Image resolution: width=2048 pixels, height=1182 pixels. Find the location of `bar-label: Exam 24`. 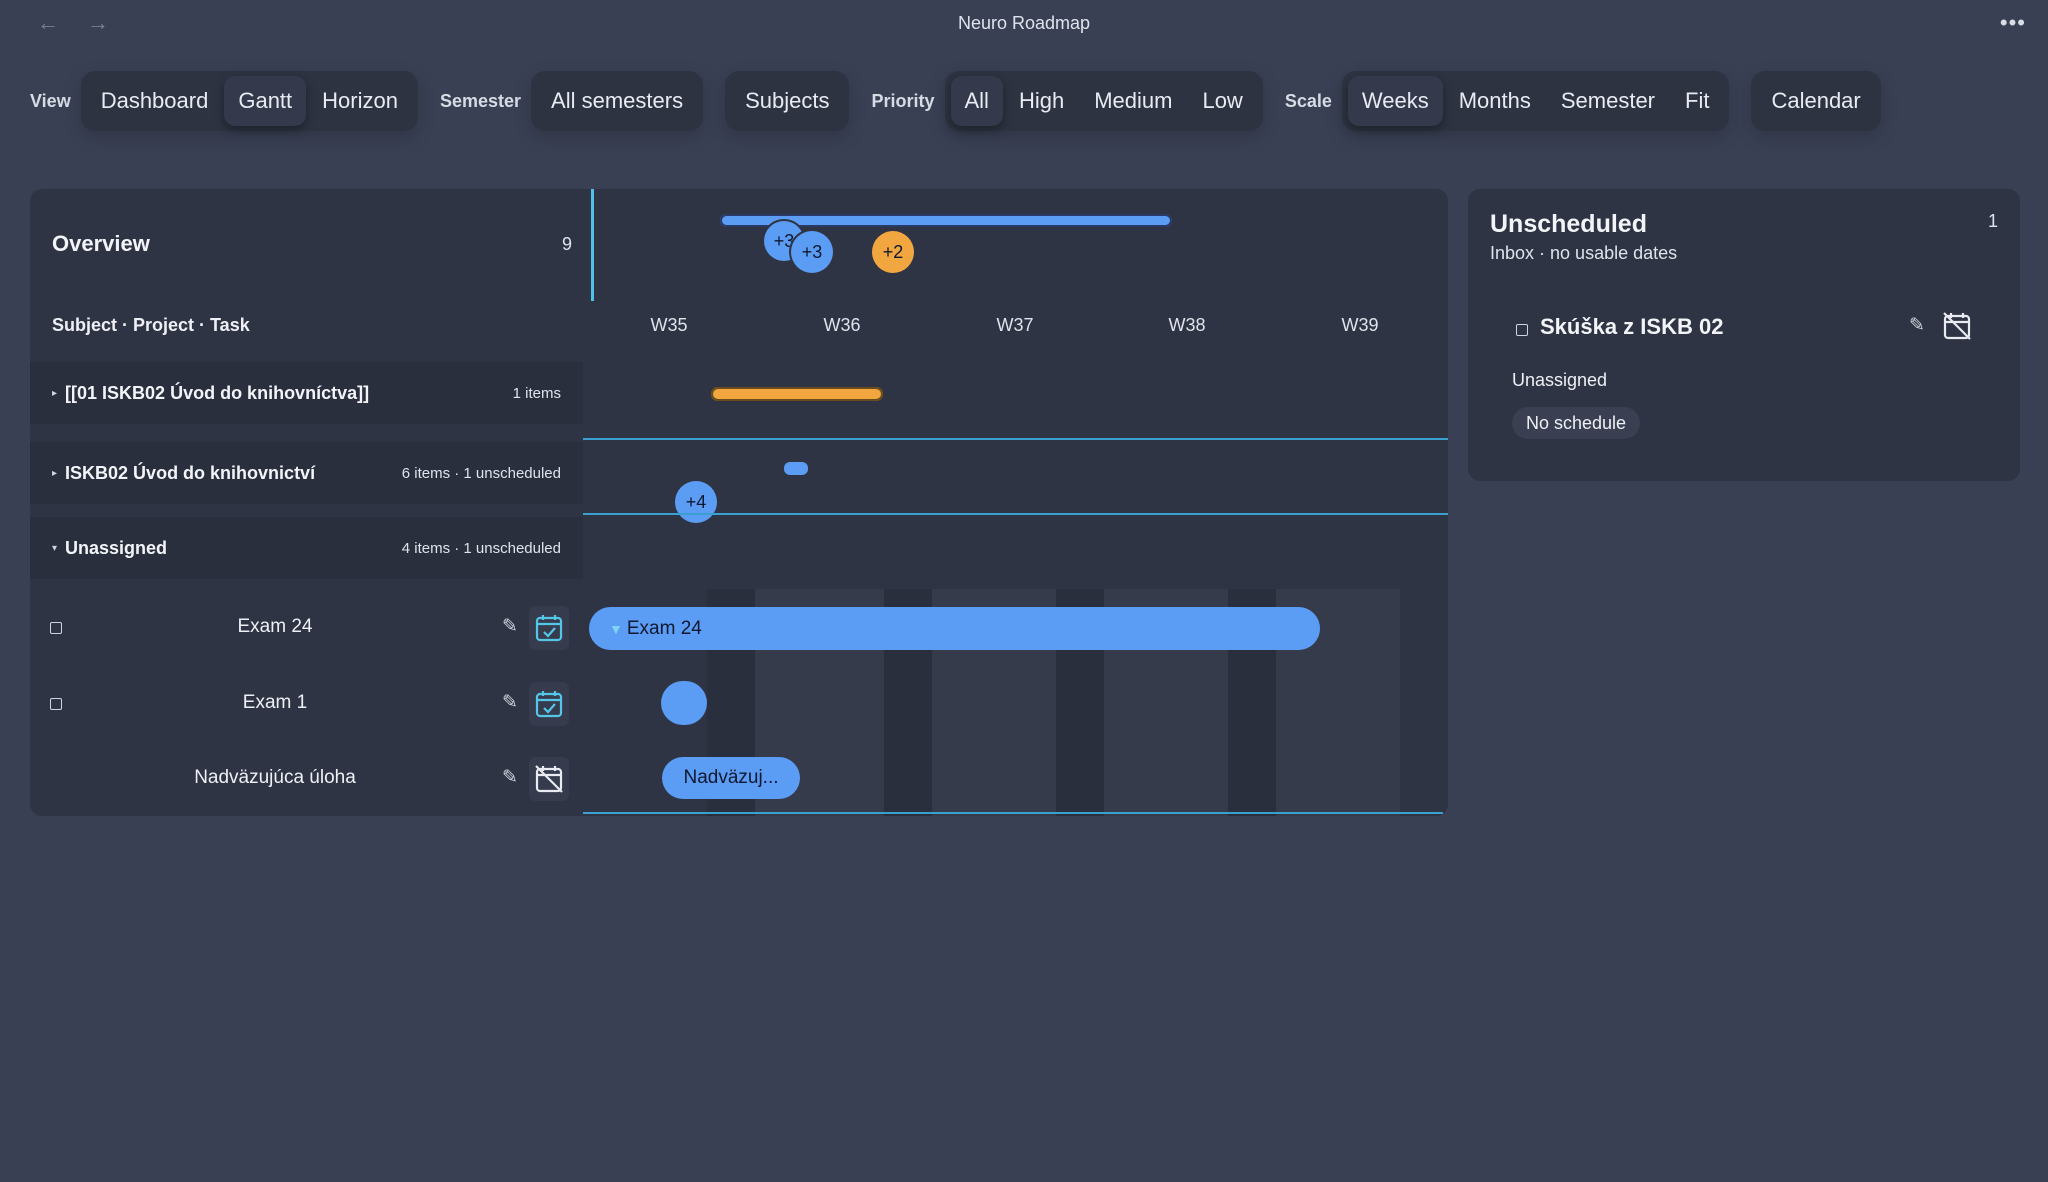

bar-label: Exam 24 is located at coordinates (664, 628).